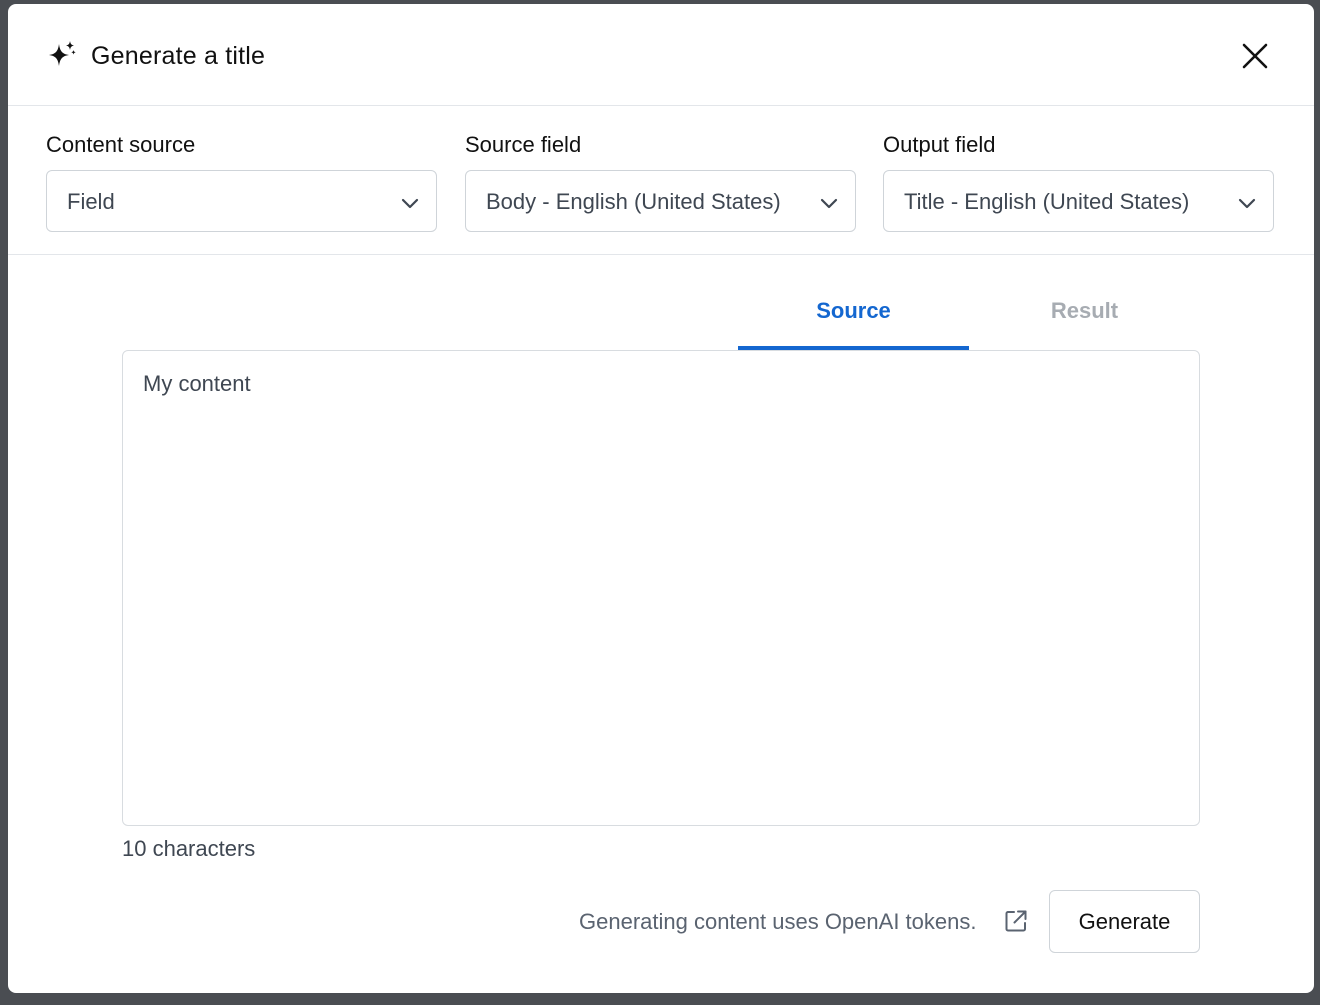  I want to click on tab-source: Source, so click(853, 318).